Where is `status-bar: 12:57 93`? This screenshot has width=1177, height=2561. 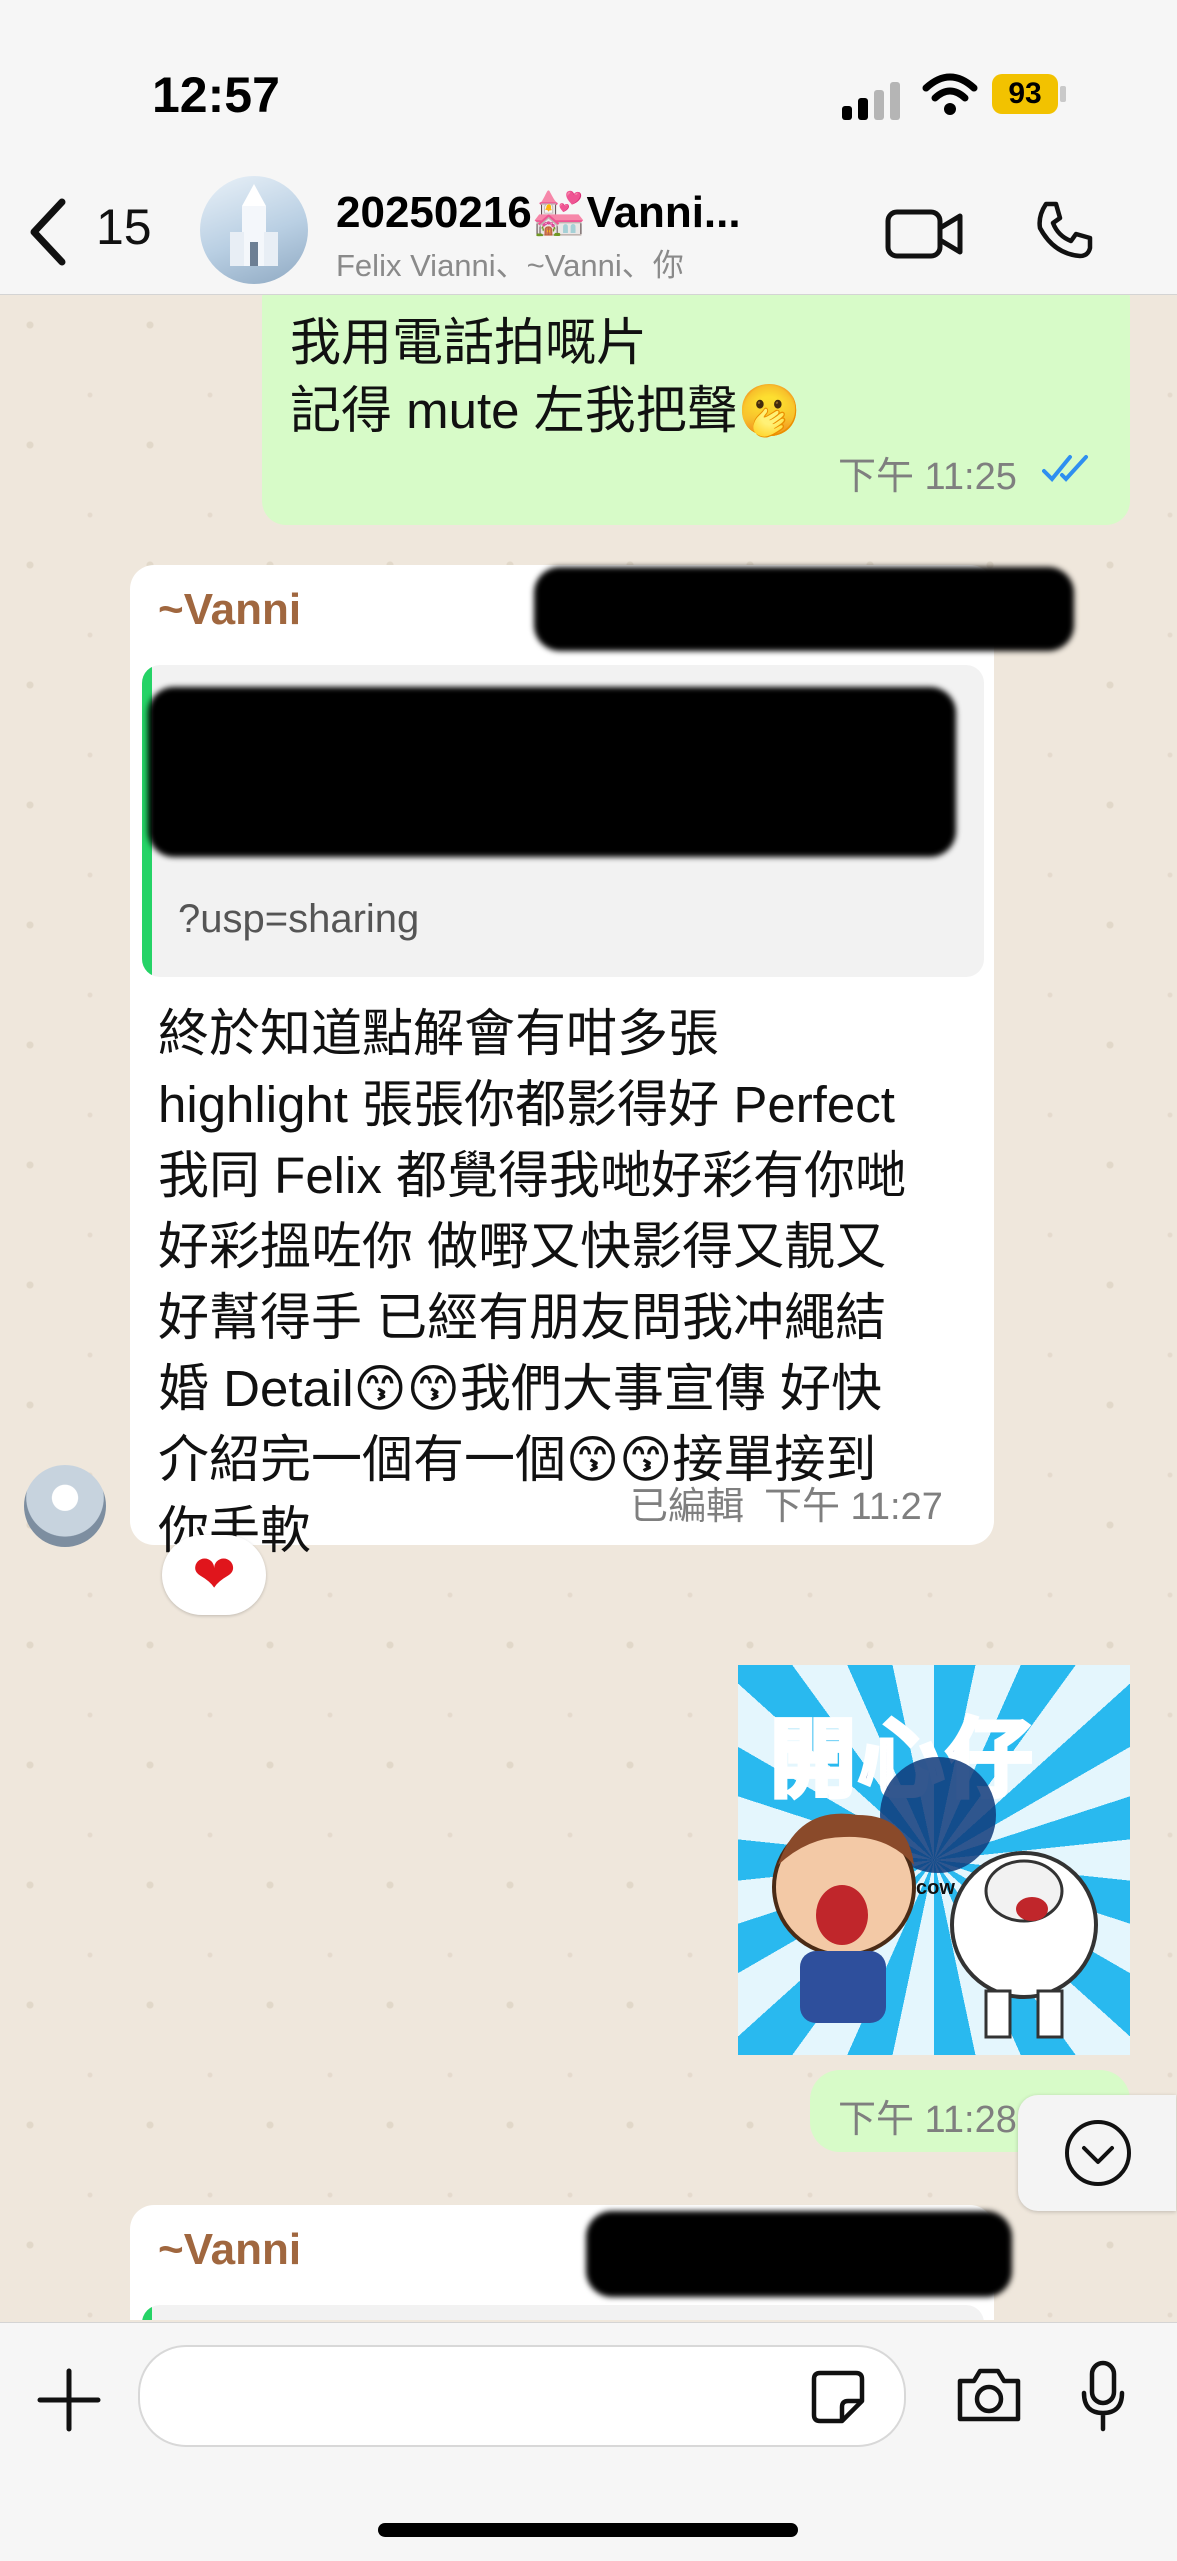 status-bar: 12:57 93 is located at coordinates (588, 85).